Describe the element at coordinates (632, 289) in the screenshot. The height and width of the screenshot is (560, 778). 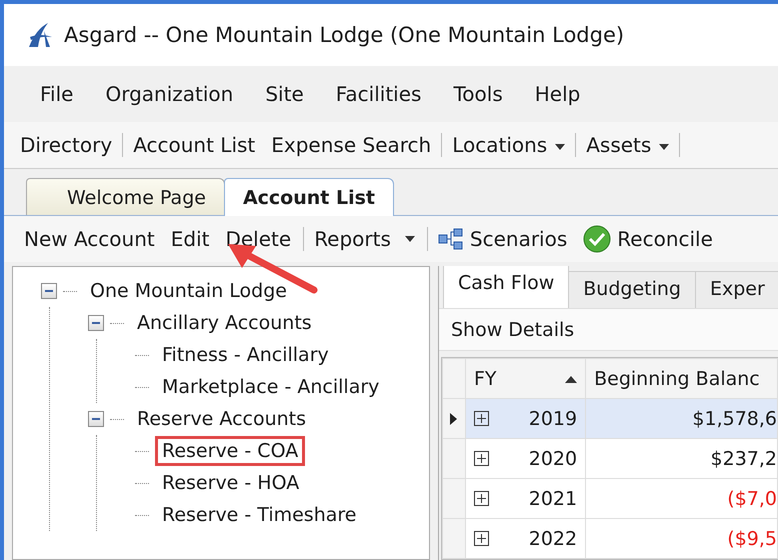
I see `tab: Budgeting` at that location.